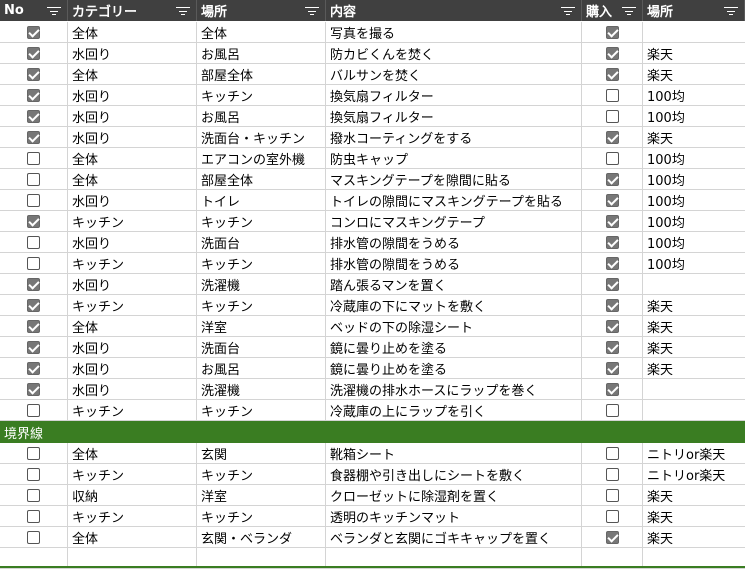 The image size is (745, 569). What do you see at coordinates (261, 495) in the screenshot?
I see `cell-place: 洋室` at bounding box center [261, 495].